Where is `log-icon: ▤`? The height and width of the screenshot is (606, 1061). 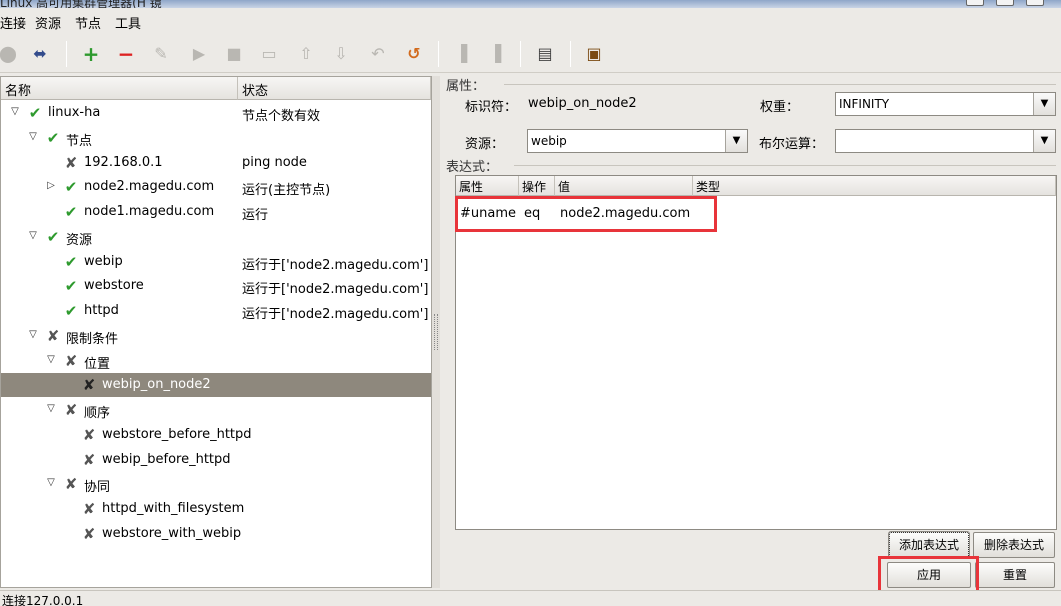
log-icon: ▤ is located at coordinates (545, 54).